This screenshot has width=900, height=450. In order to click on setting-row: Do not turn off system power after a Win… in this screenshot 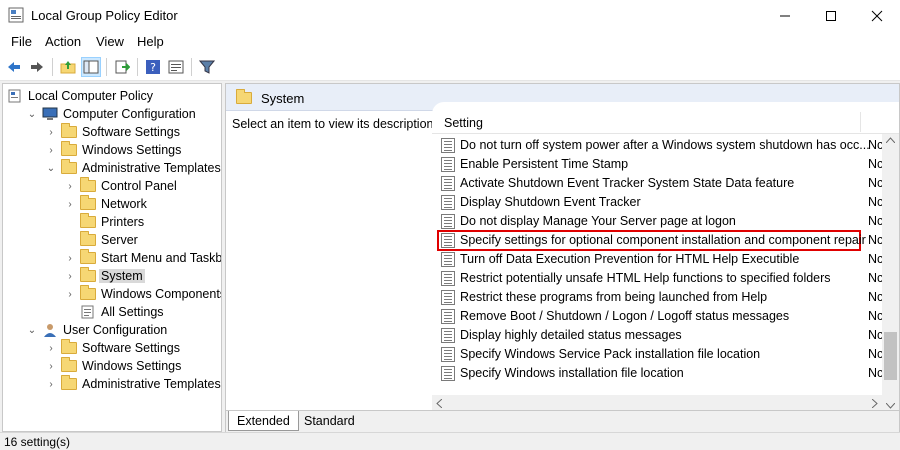, I will do `click(658, 145)`.